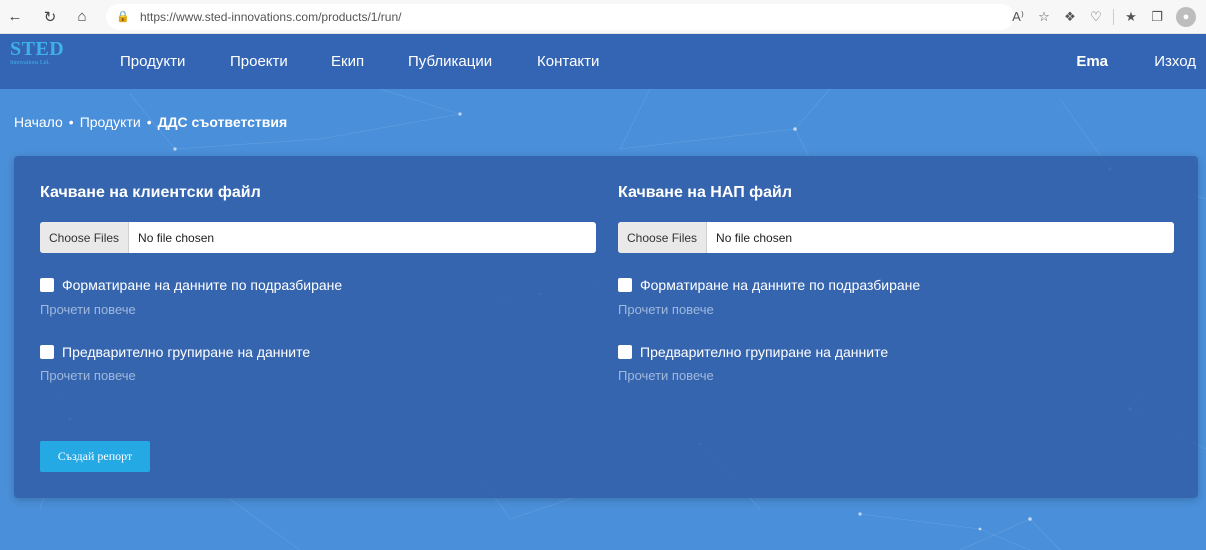 The width and height of the screenshot is (1206, 550). What do you see at coordinates (1018, 17) in the screenshot?
I see `read-aloud-icon: A⁾` at bounding box center [1018, 17].